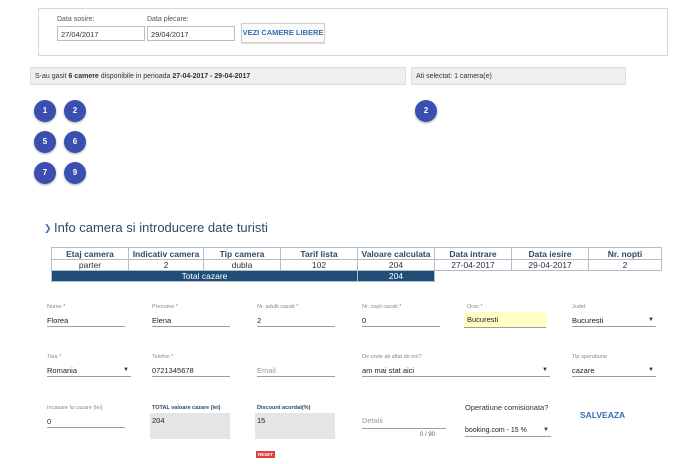 The width and height of the screenshot is (700, 464). What do you see at coordinates (190, 426) in the screenshot?
I see `total-cazare-field: 204` at bounding box center [190, 426].